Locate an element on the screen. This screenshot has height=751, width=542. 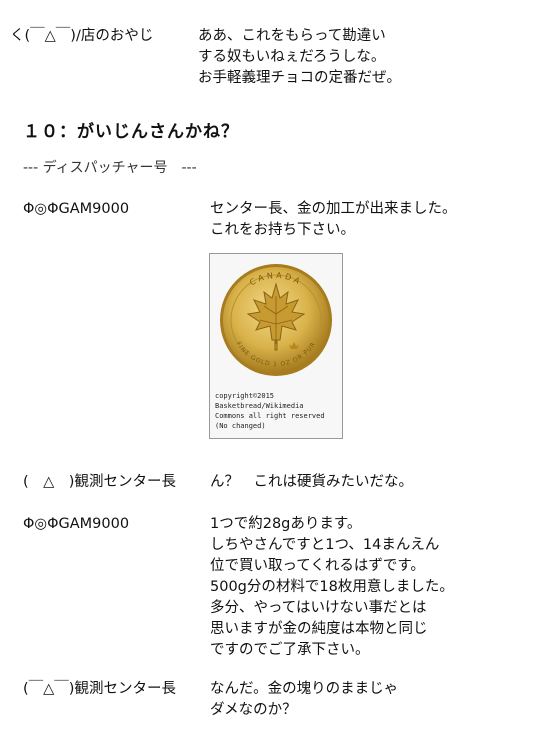
scene-separator: --- ディスパッチャー号 --- is located at coordinates (110, 168).